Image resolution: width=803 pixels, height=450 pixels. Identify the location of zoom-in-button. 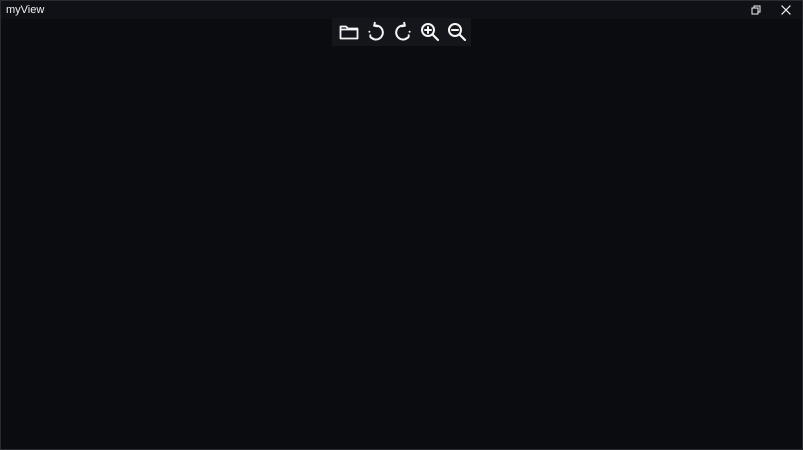
(429, 32).